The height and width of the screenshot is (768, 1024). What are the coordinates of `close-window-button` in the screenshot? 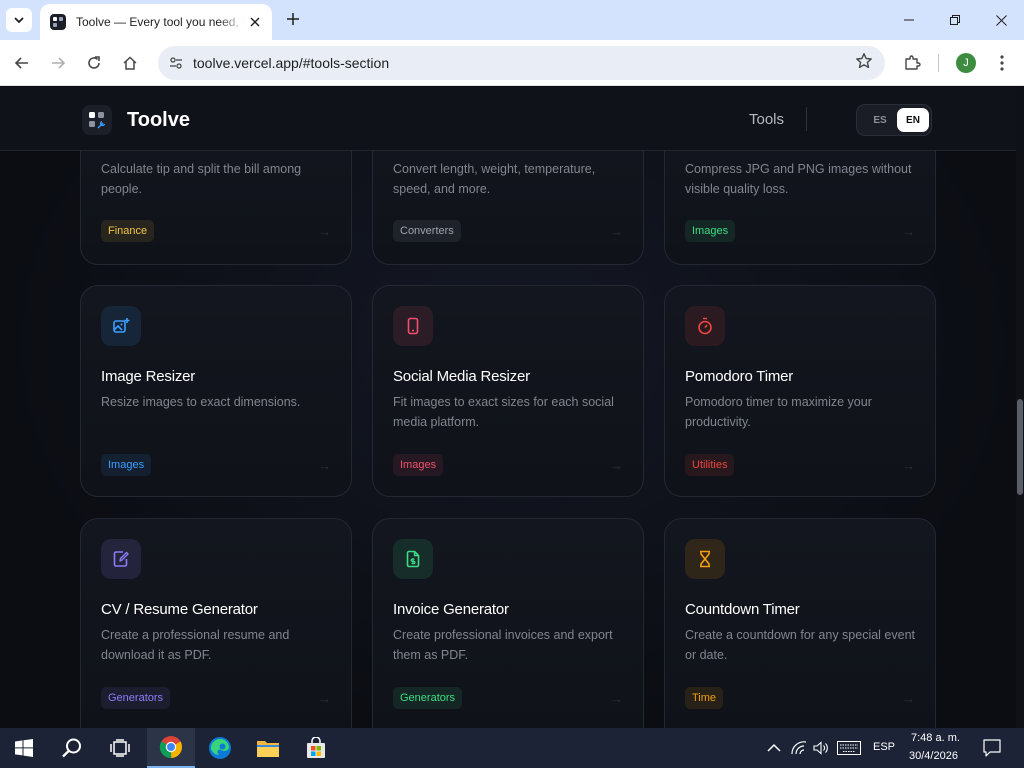 It's located at (1001, 20).